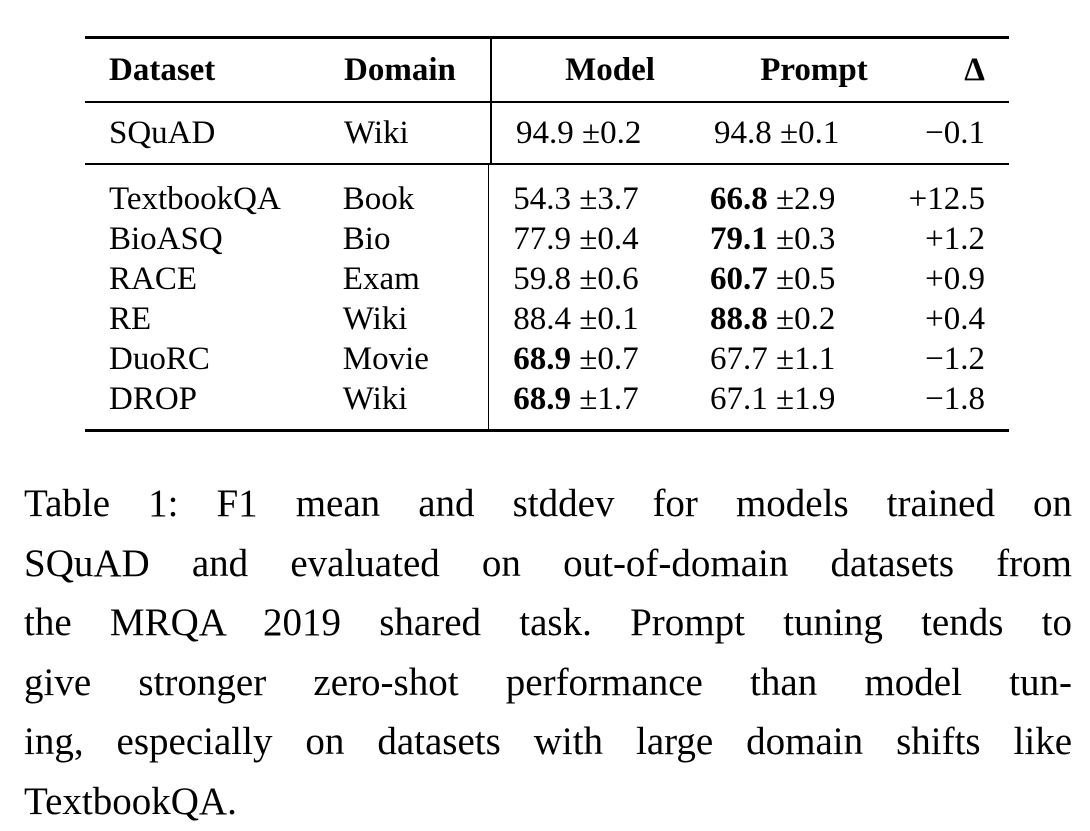  What do you see at coordinates (608, 319) in the screenshot?
I see `model-std: ±0.1` at bounding box center [608, 319].